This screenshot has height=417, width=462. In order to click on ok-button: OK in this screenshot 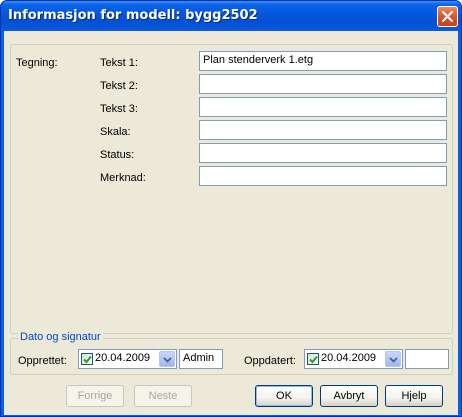, I will do `click(284, 396)`.